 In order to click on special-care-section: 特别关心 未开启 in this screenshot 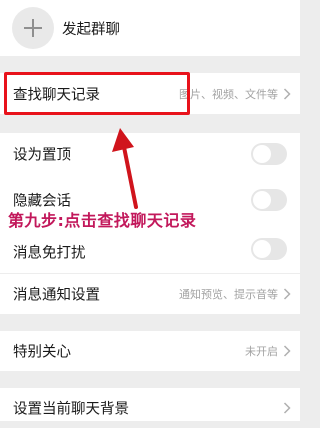, I will do `click(150, 351)`.